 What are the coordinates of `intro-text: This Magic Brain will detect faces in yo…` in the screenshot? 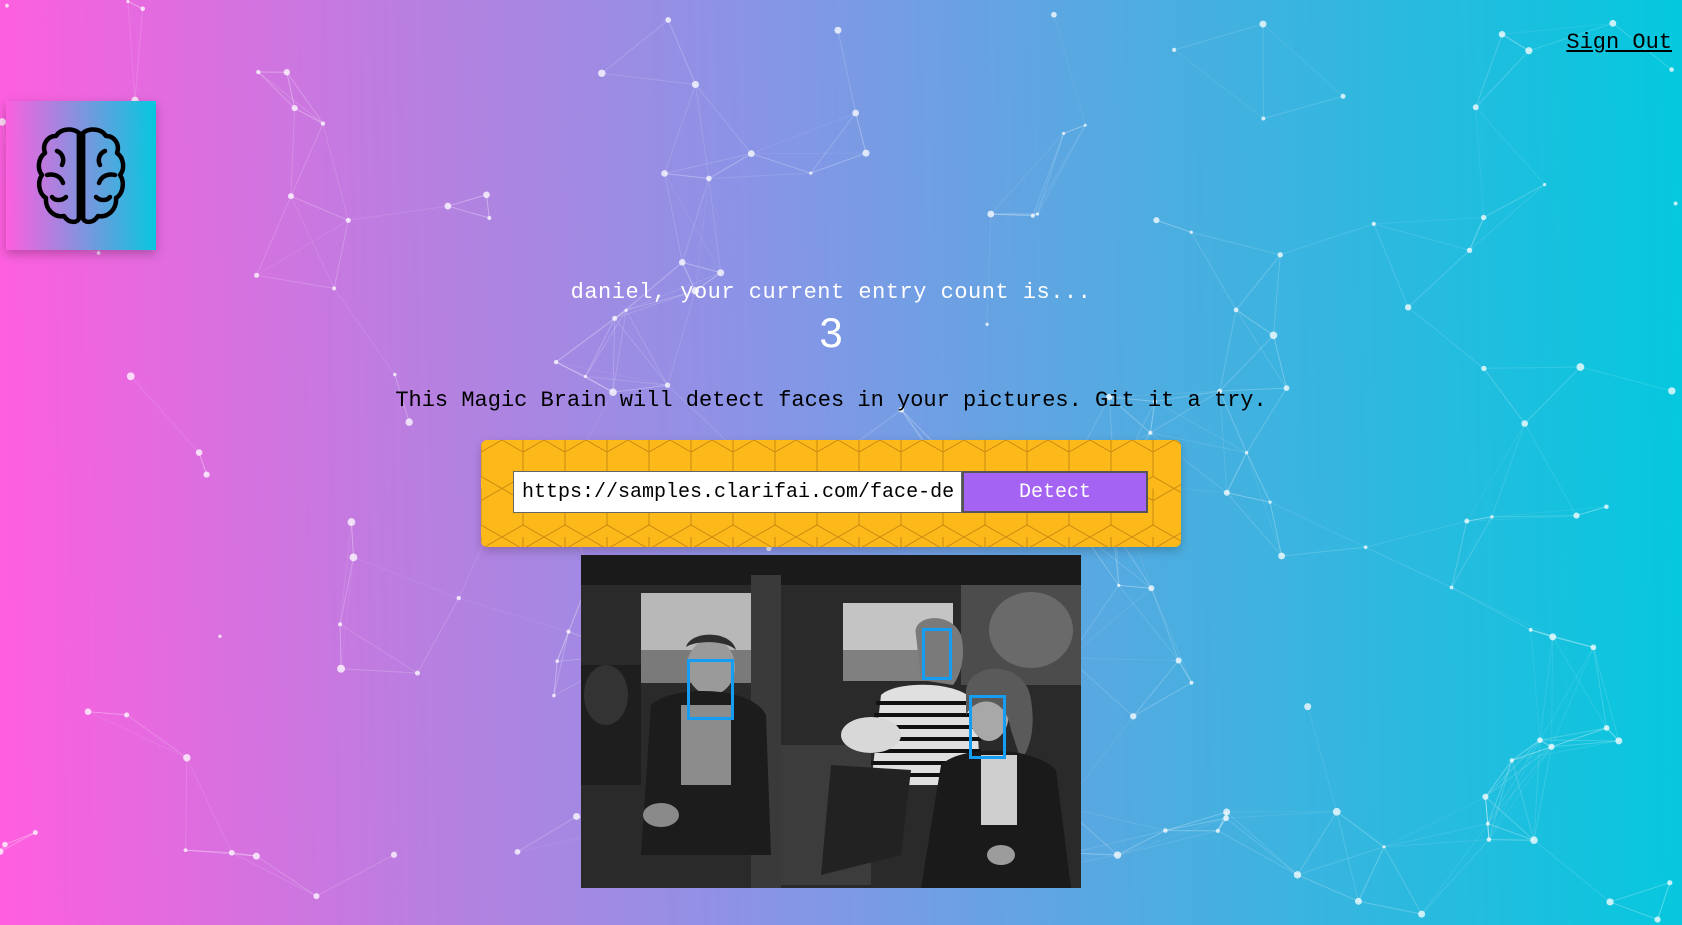 It's located at (831, 400).